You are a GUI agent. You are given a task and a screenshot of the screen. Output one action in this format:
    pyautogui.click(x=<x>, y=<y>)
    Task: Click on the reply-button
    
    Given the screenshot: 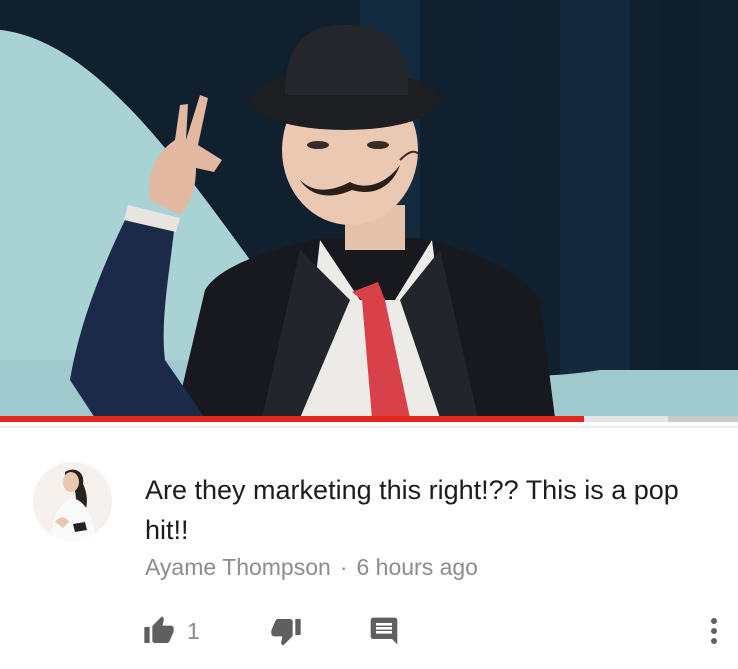 What is the action you would take?
    pyautogui.click(x=384, y=631)
    